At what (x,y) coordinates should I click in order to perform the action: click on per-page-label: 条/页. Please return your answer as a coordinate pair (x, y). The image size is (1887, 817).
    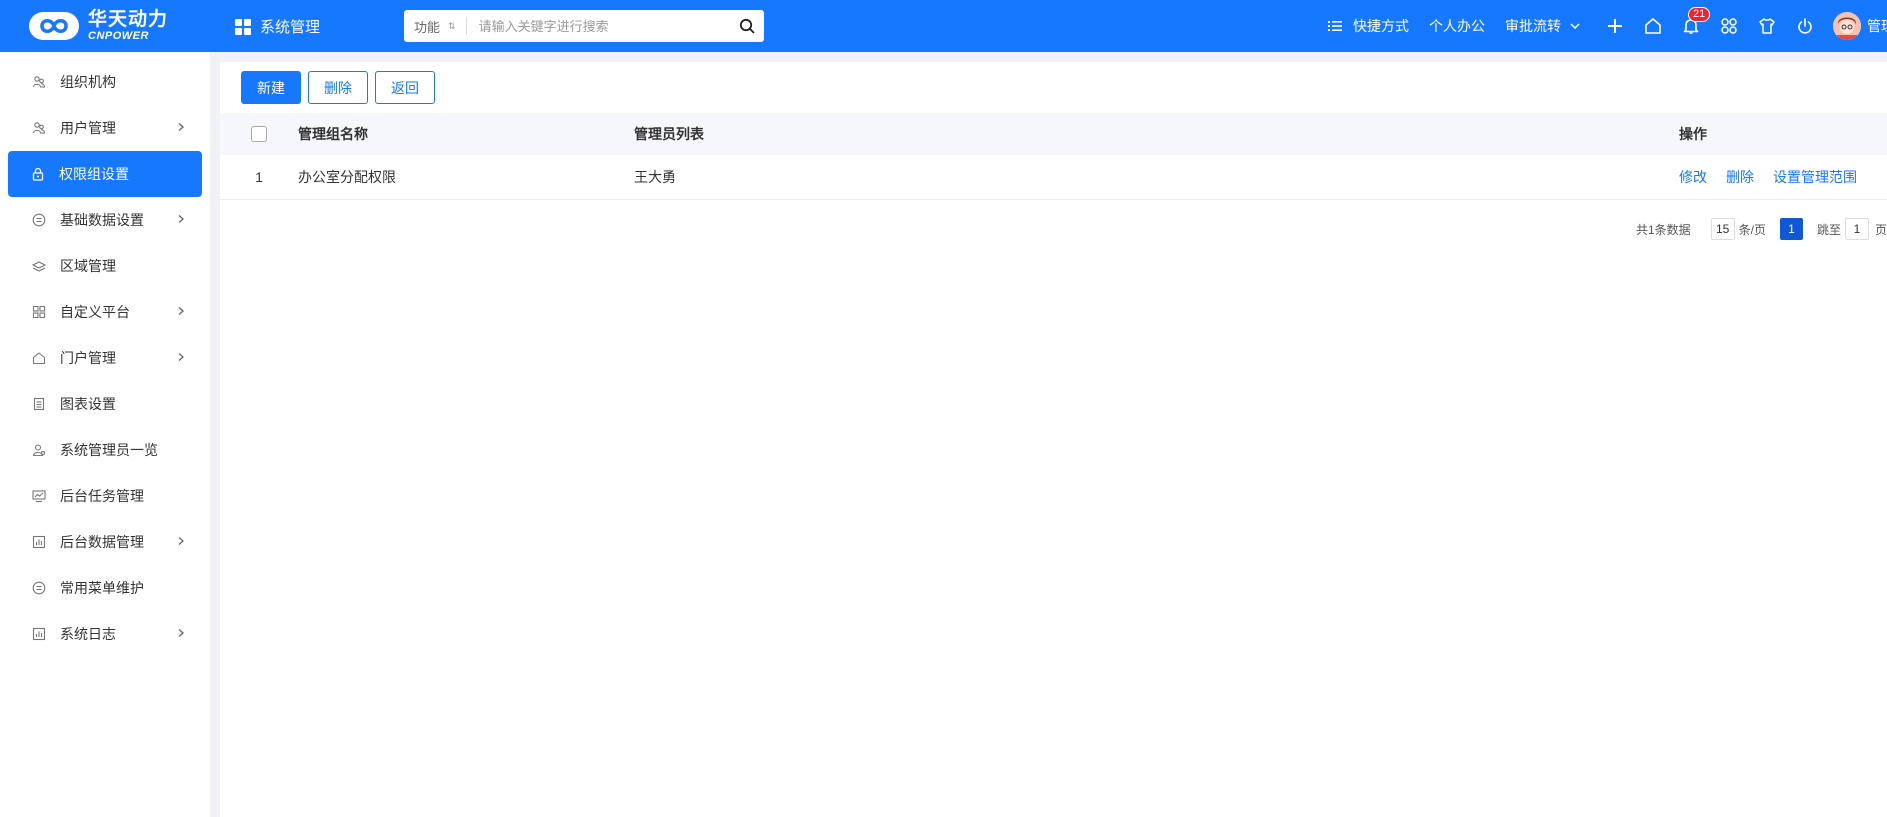
    Looking at the image, I should click on (1752, 229).